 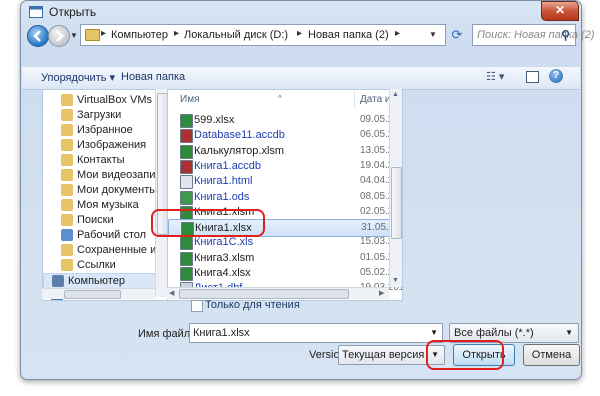 I want to click on searches-folder-icon, so click(x=67, y=220).